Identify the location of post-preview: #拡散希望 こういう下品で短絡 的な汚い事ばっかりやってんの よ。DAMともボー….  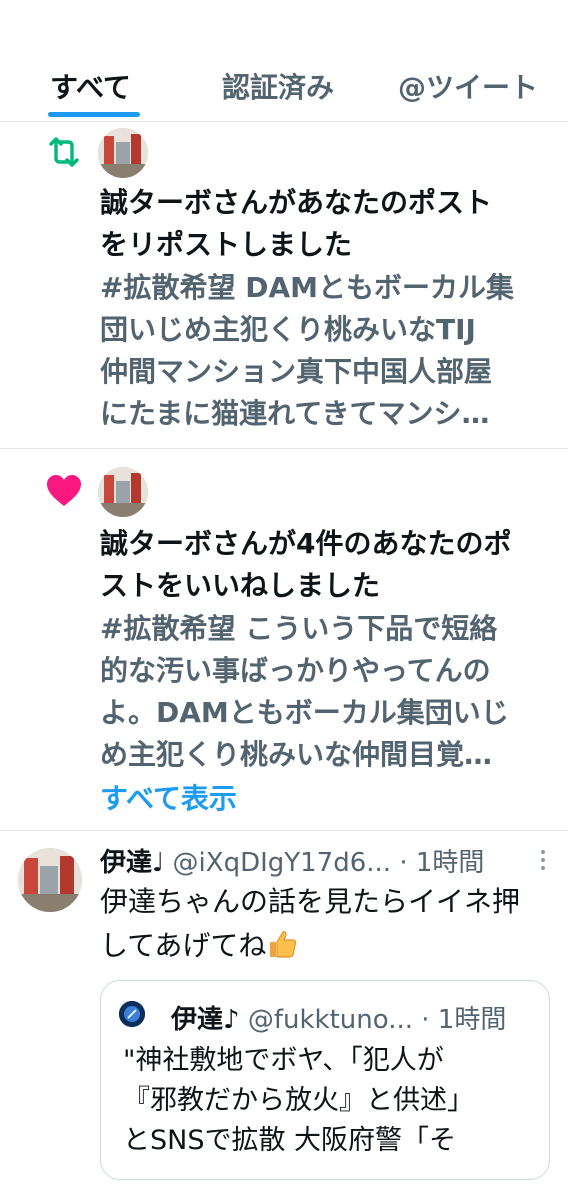
(325, 692).